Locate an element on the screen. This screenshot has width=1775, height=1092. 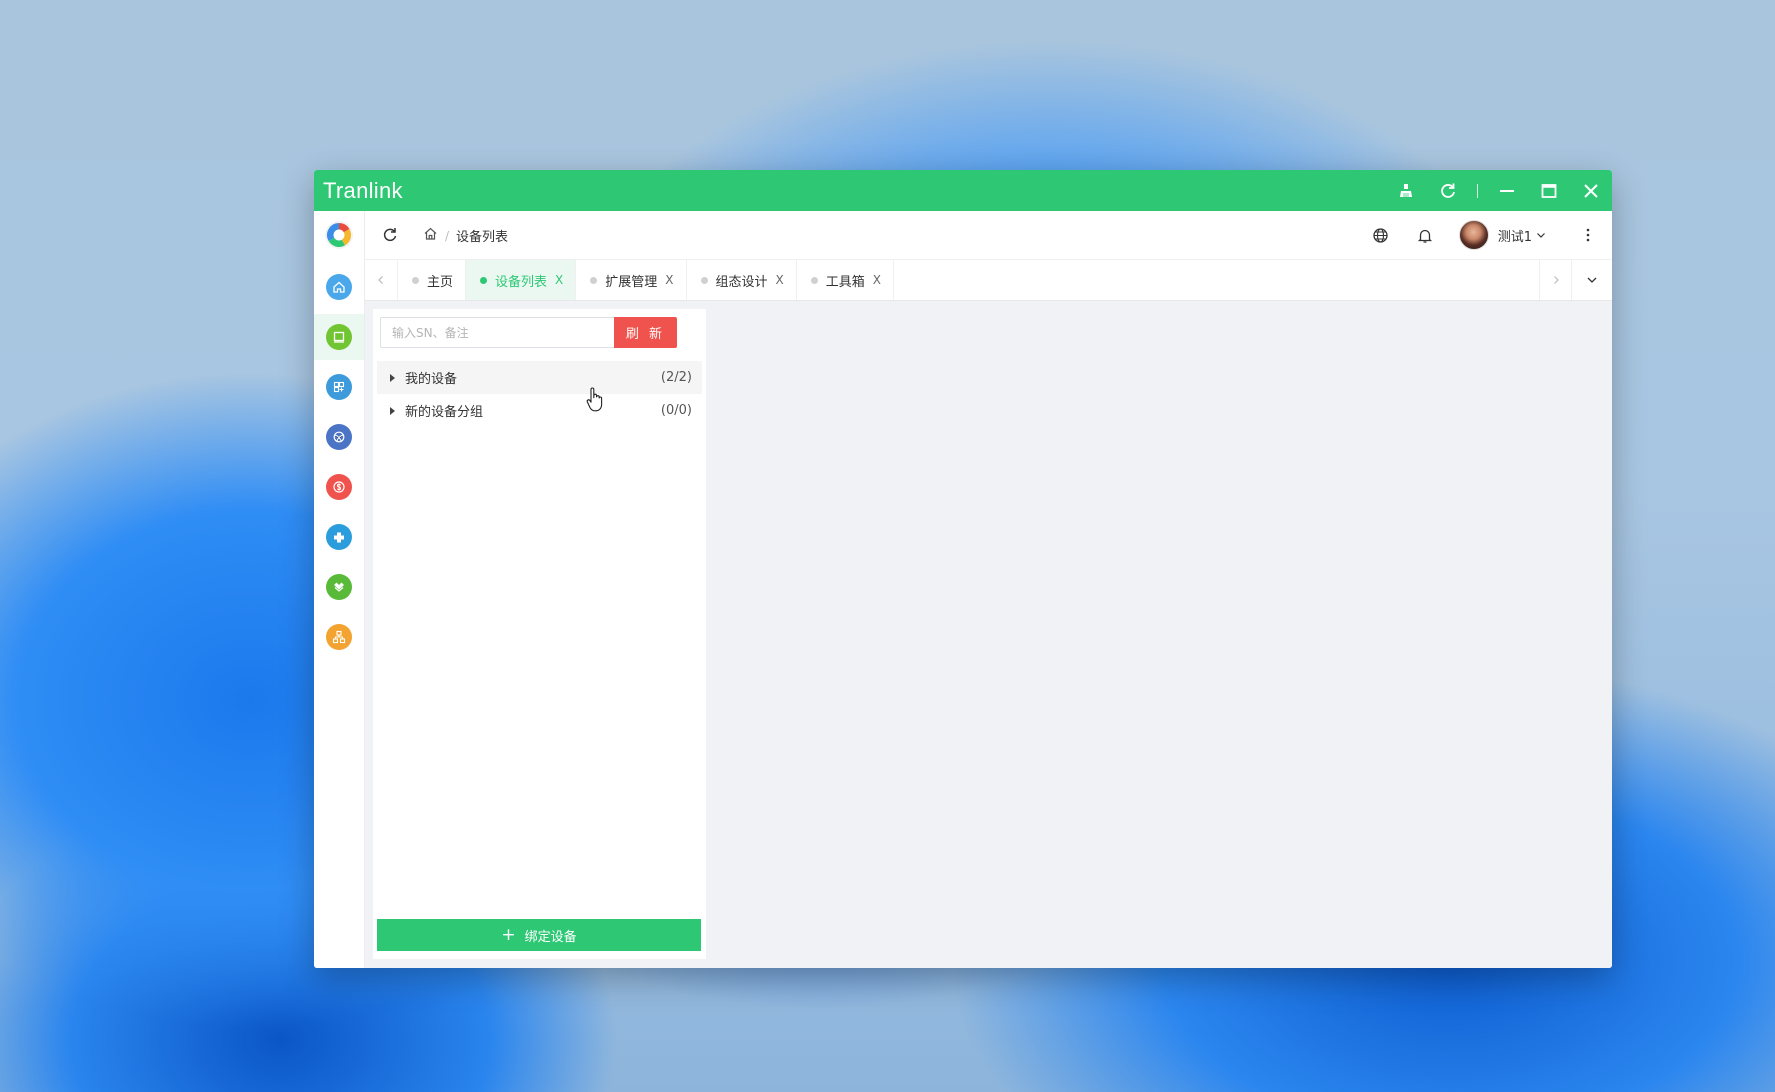
plus-icon: + is located at coordinates (508, 934).